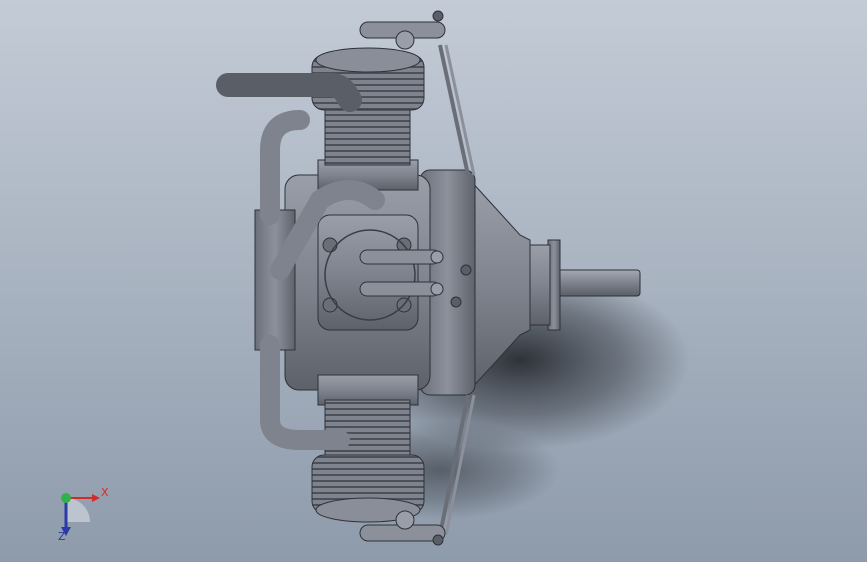  Describe the element at coordinates (368, 272) in the screenshot. I see `center-cylinder-head` at that location.